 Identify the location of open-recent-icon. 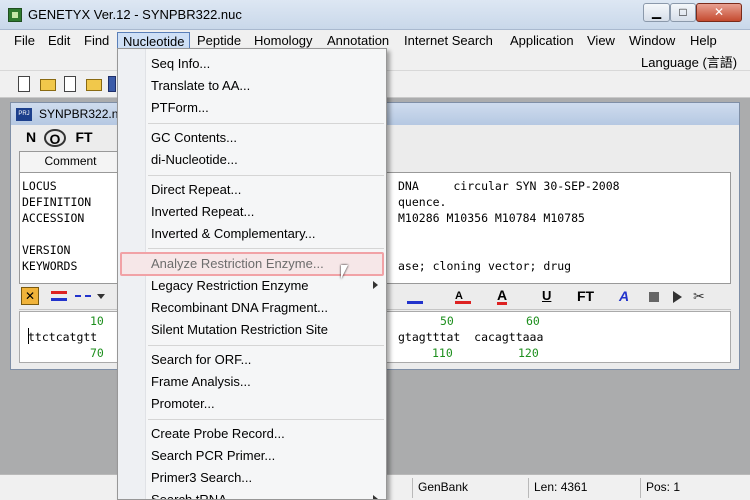
(94, 85).